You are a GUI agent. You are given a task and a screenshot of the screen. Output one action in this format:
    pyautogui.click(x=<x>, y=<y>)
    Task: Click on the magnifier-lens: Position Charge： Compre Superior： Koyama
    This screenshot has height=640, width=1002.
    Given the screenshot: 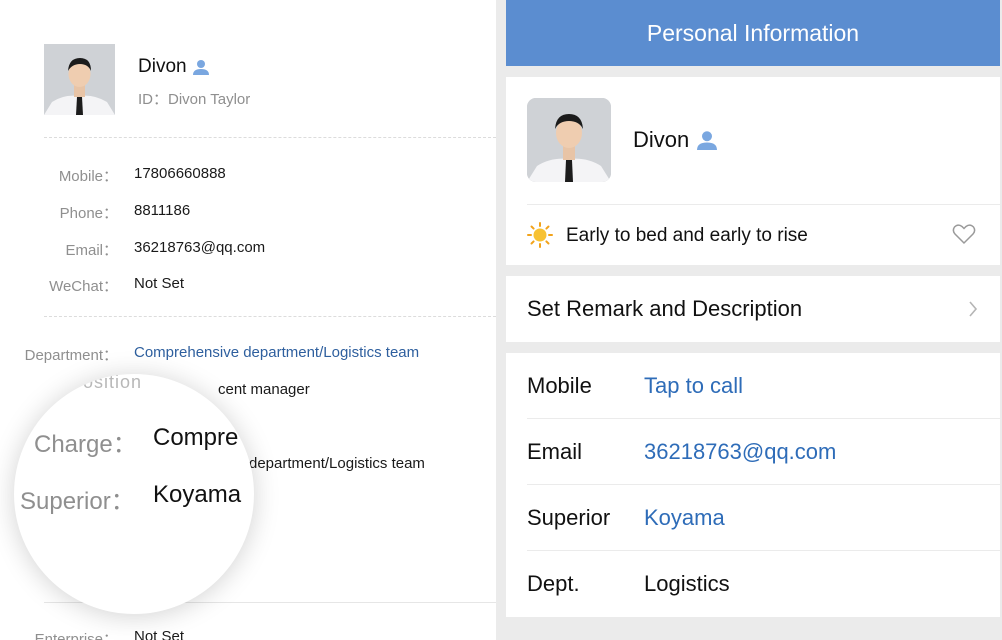 What is the action you would take?
    pyautogui.click(x=134, y=494)
    